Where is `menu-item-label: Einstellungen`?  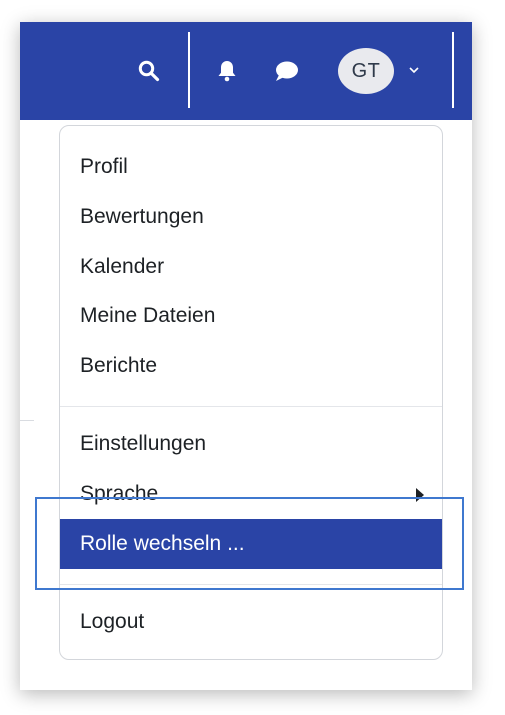
menu-item-label: Einstellungen is located at coordinates (143, 443).